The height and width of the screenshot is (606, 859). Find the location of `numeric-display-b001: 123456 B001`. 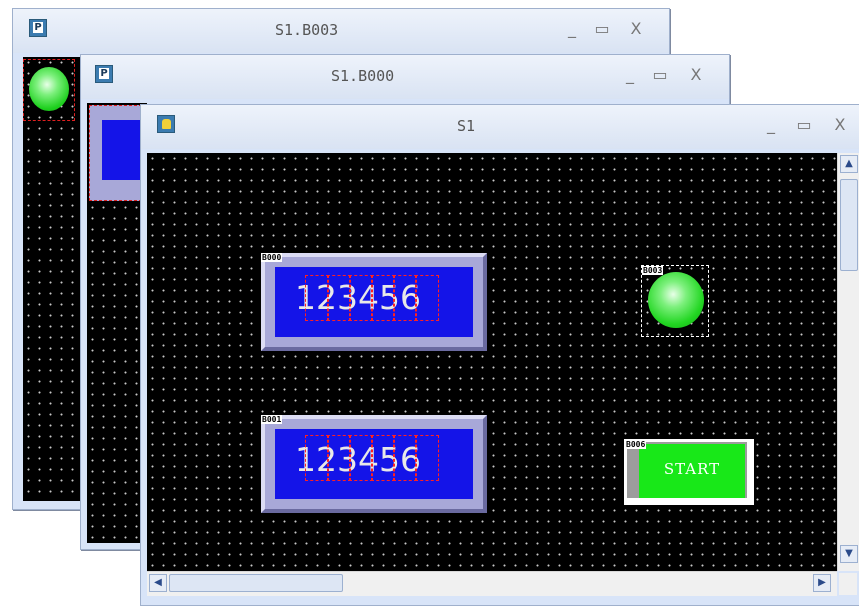

numeric-display-b001: 123456 B001 is located at coordinates (374, 464).